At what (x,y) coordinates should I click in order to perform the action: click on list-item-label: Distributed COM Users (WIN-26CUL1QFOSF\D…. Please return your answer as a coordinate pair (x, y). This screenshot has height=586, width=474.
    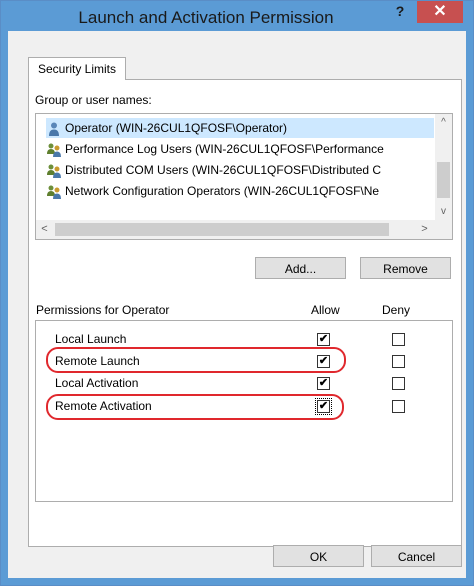
    Looking at the image, I should click on (223, 170).